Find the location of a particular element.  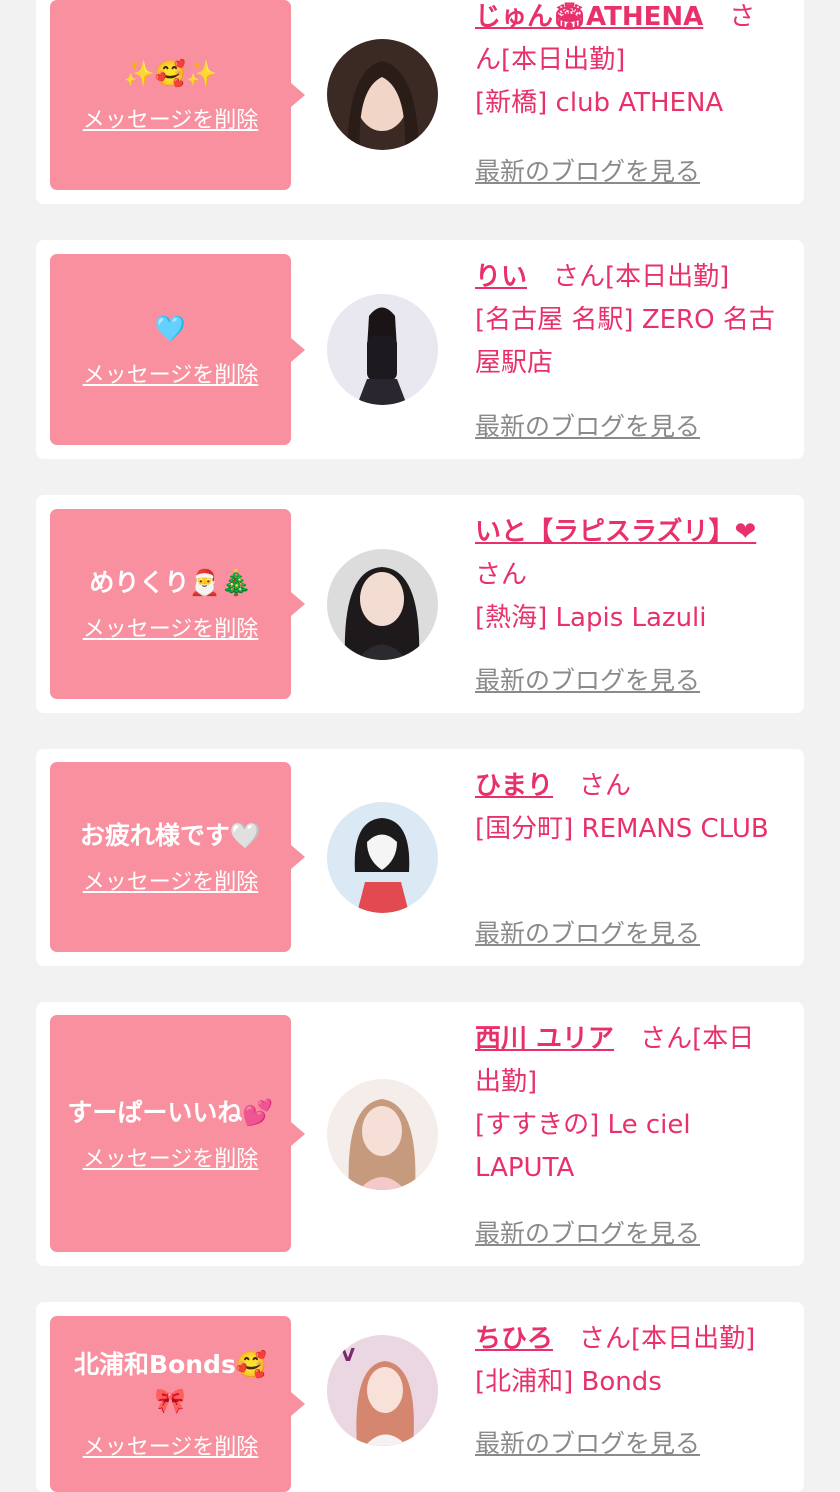

cast-name-link: じゅん🏟ATHENA is located at coordinates (589, 17).